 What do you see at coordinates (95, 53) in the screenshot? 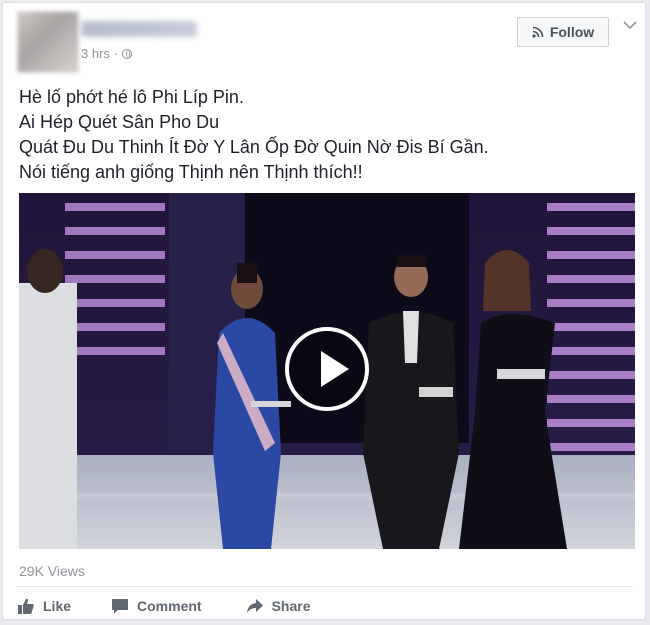
I see `post-time: 3 hrs` at bounding box center [95, 53].